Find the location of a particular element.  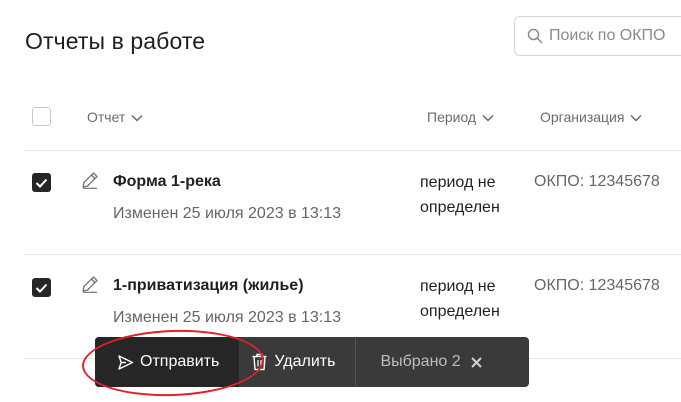

send-icon is located at coordinates (126, 362).